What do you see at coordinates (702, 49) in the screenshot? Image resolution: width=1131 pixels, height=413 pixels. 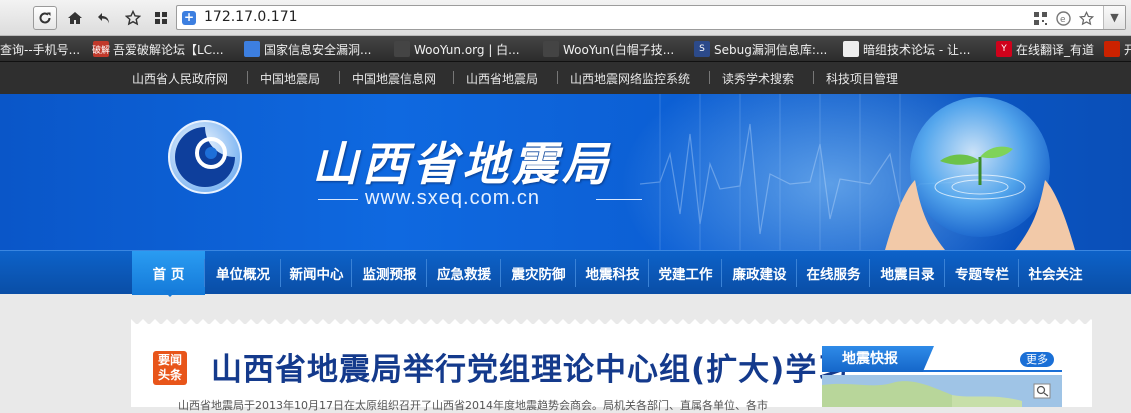 I see `bookmark-favicon-icon: S` at bounding box center [702, 49].